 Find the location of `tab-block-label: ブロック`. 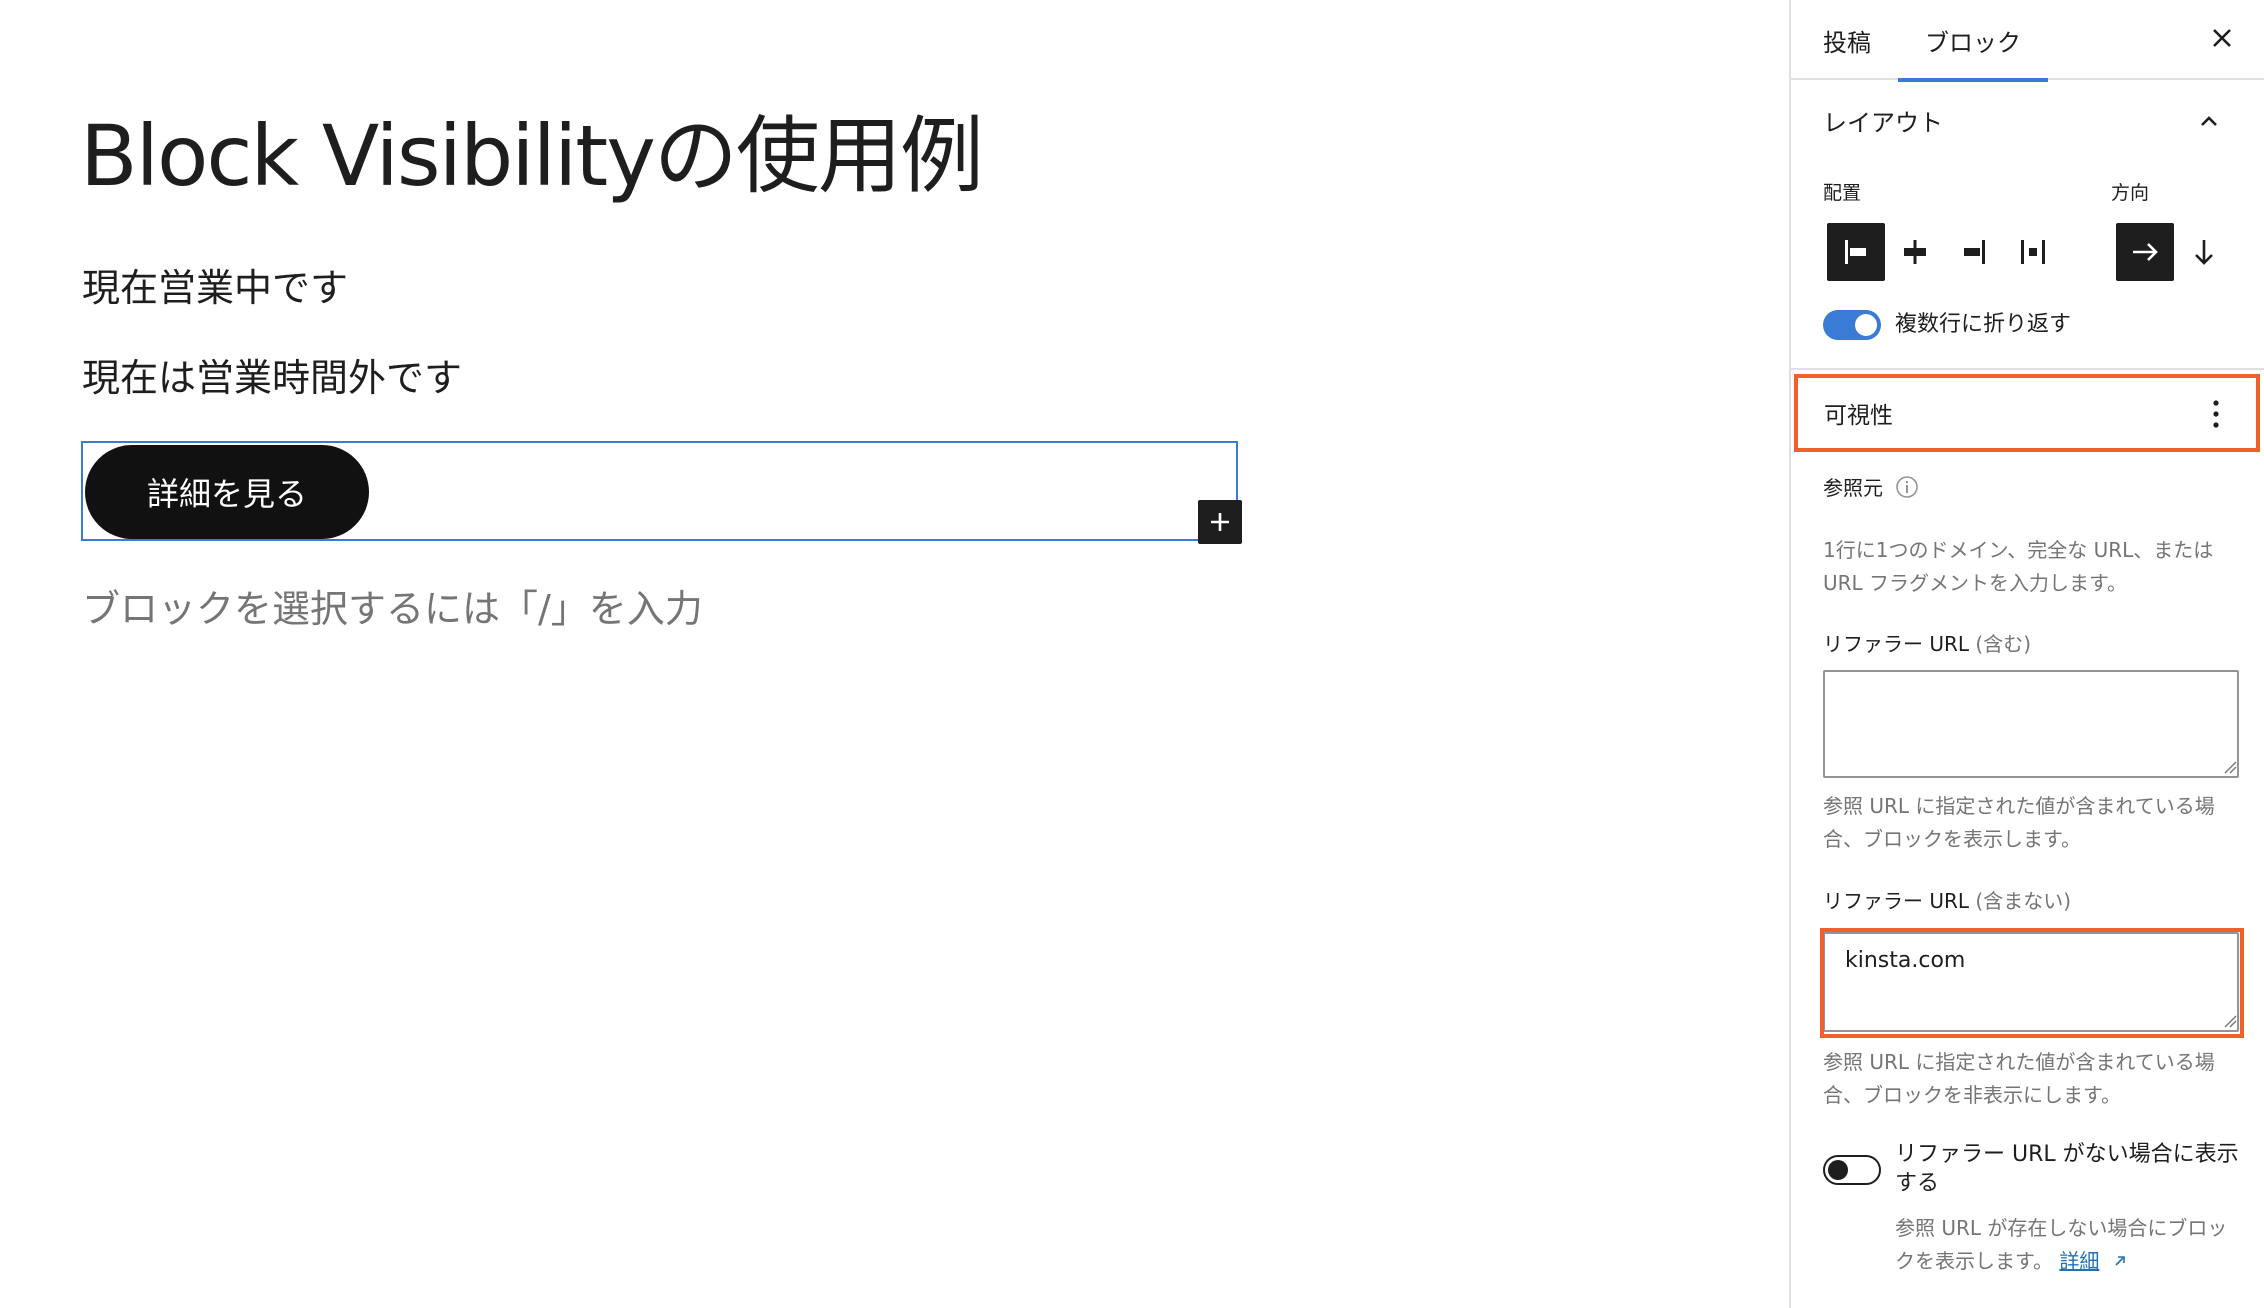

tab-block-label: ブロック is located at coordinates (1973, 42).